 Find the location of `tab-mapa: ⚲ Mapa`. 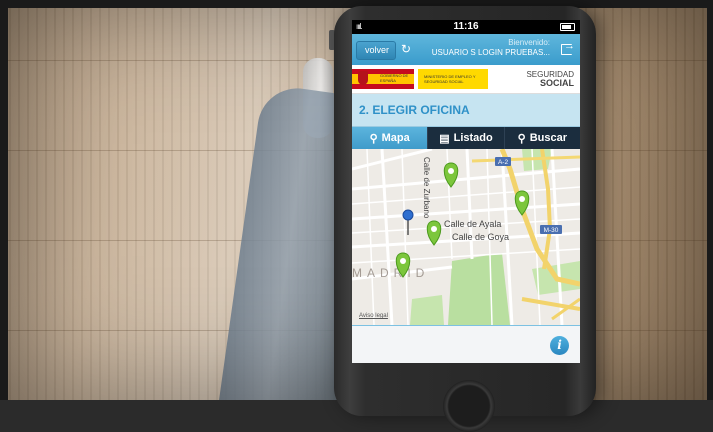

tab-mapa: ⚲ Mapa is located at coordinates (390, 138).